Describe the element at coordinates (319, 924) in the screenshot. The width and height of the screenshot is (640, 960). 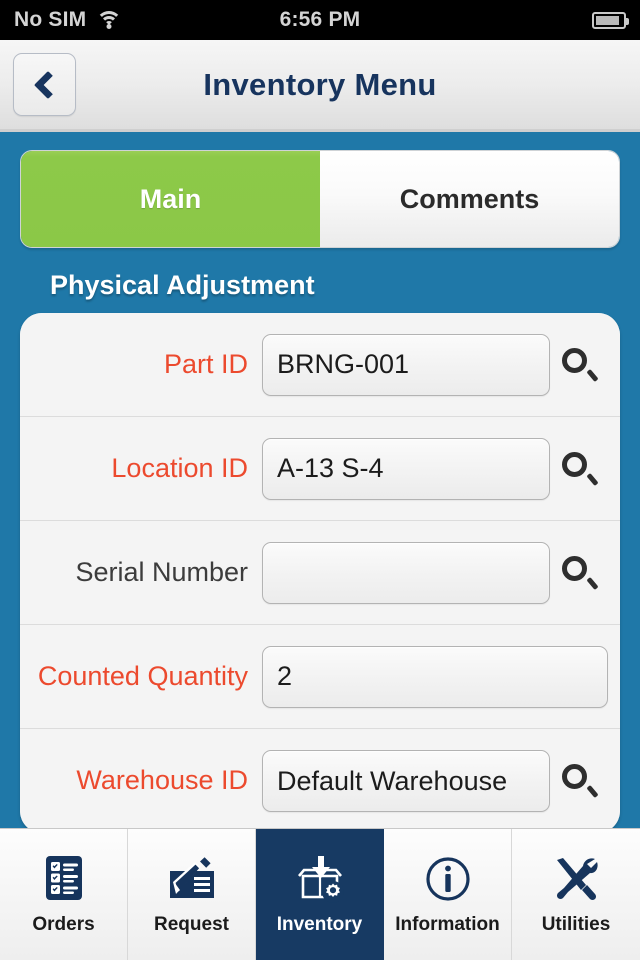
I see `tab-inventory-label: Inventory` at that location.